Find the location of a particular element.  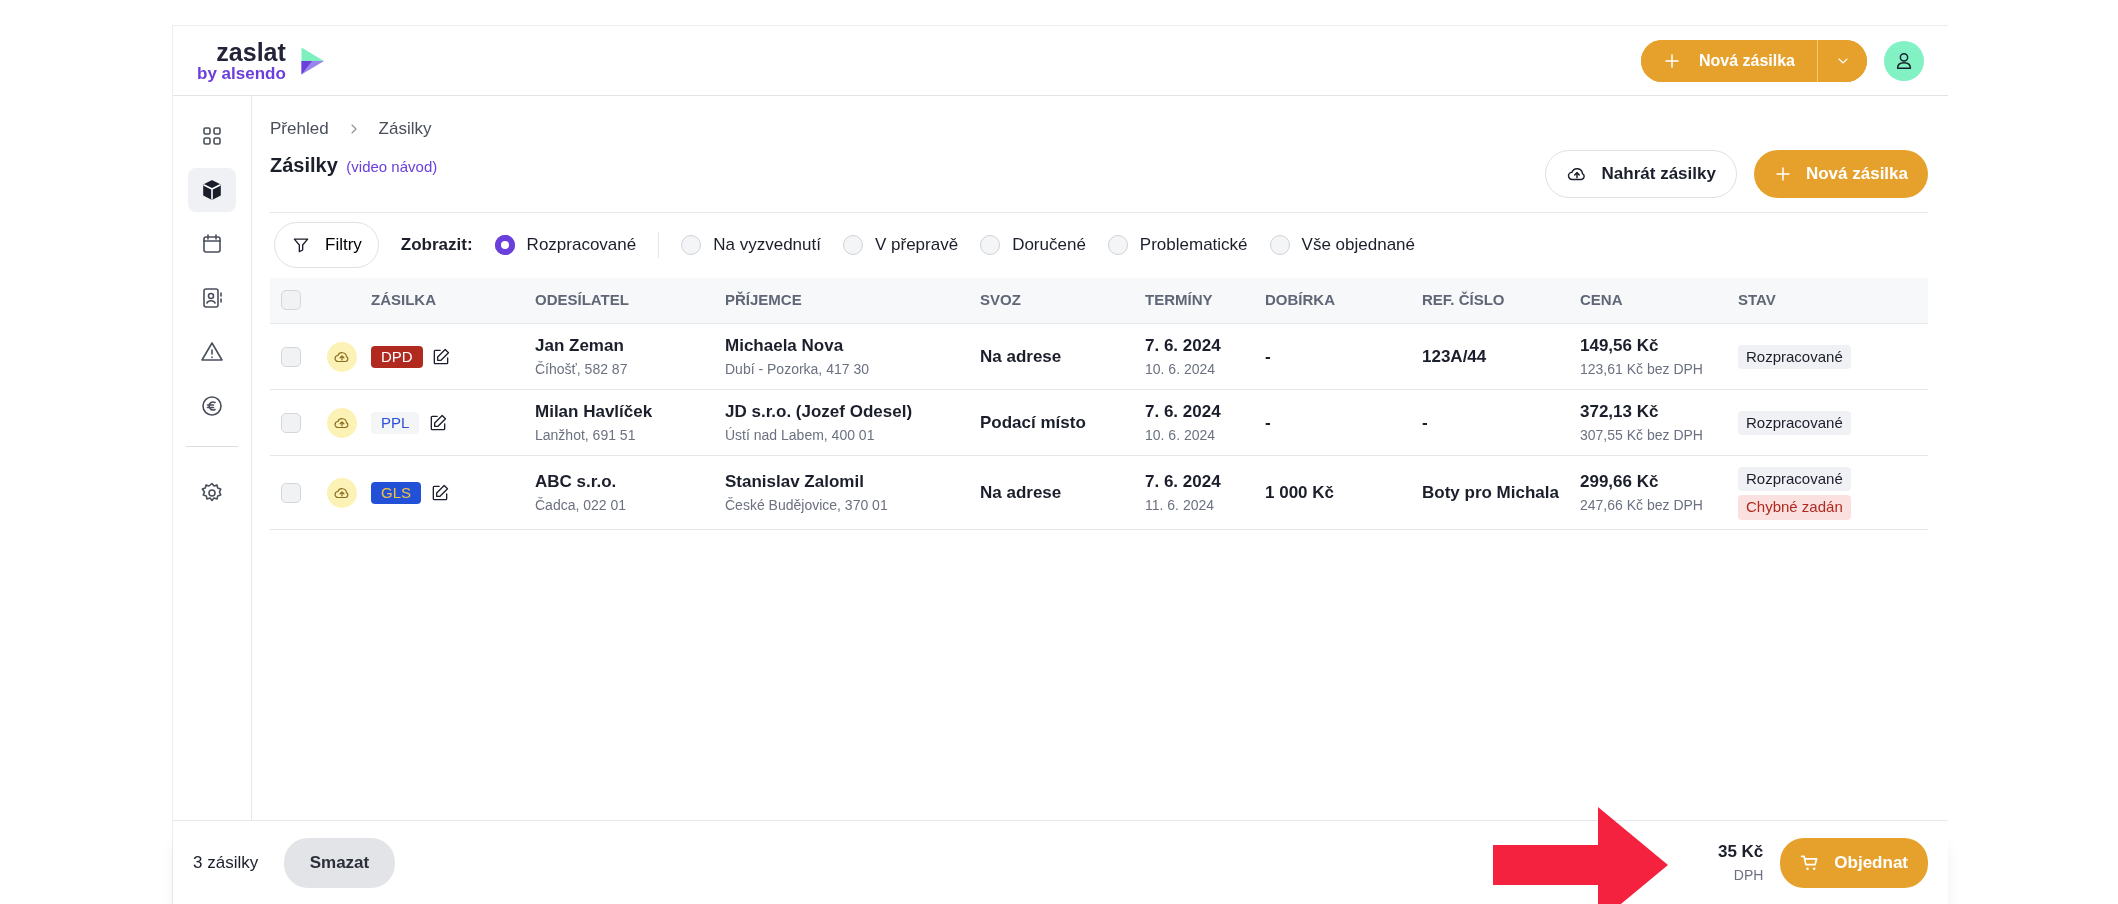

calendar-icon is located at coordinates (212, 244).